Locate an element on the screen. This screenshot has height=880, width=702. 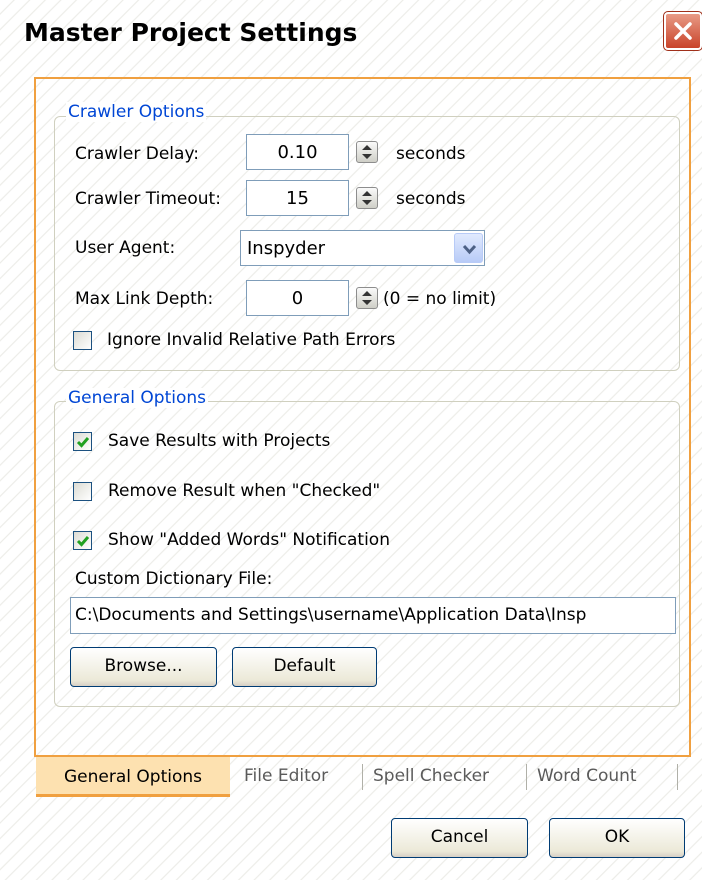
general-options-legend: General Options is located at coordinates (137, 398).